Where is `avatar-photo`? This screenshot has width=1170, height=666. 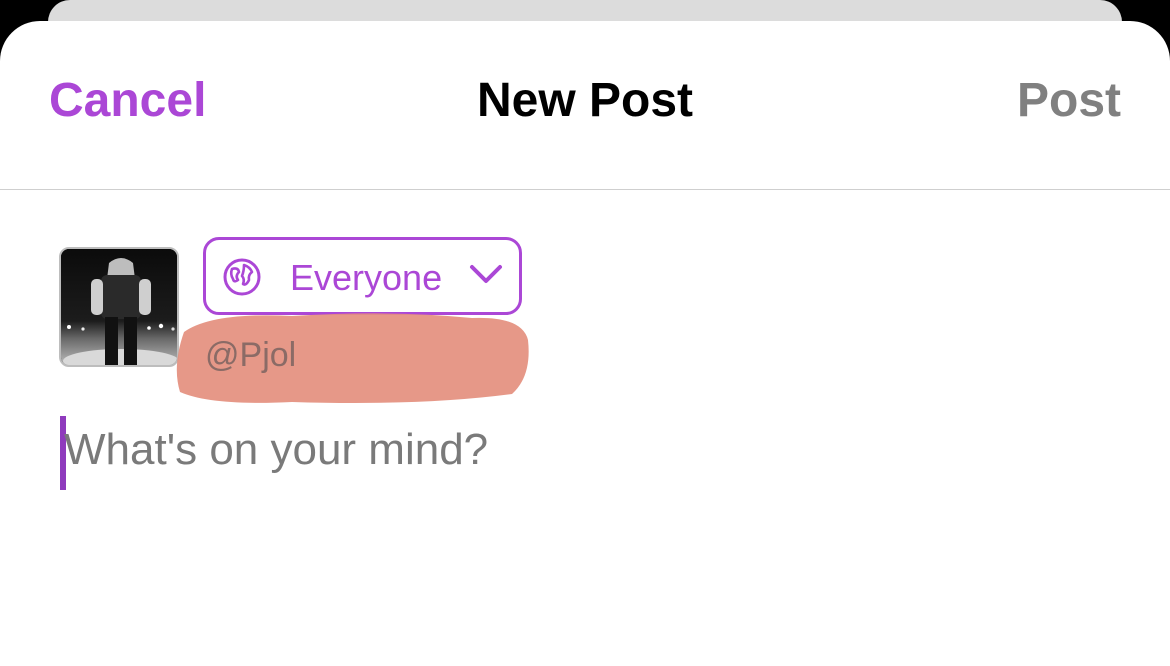
avatar-photo is located at coordinates (119, 307).